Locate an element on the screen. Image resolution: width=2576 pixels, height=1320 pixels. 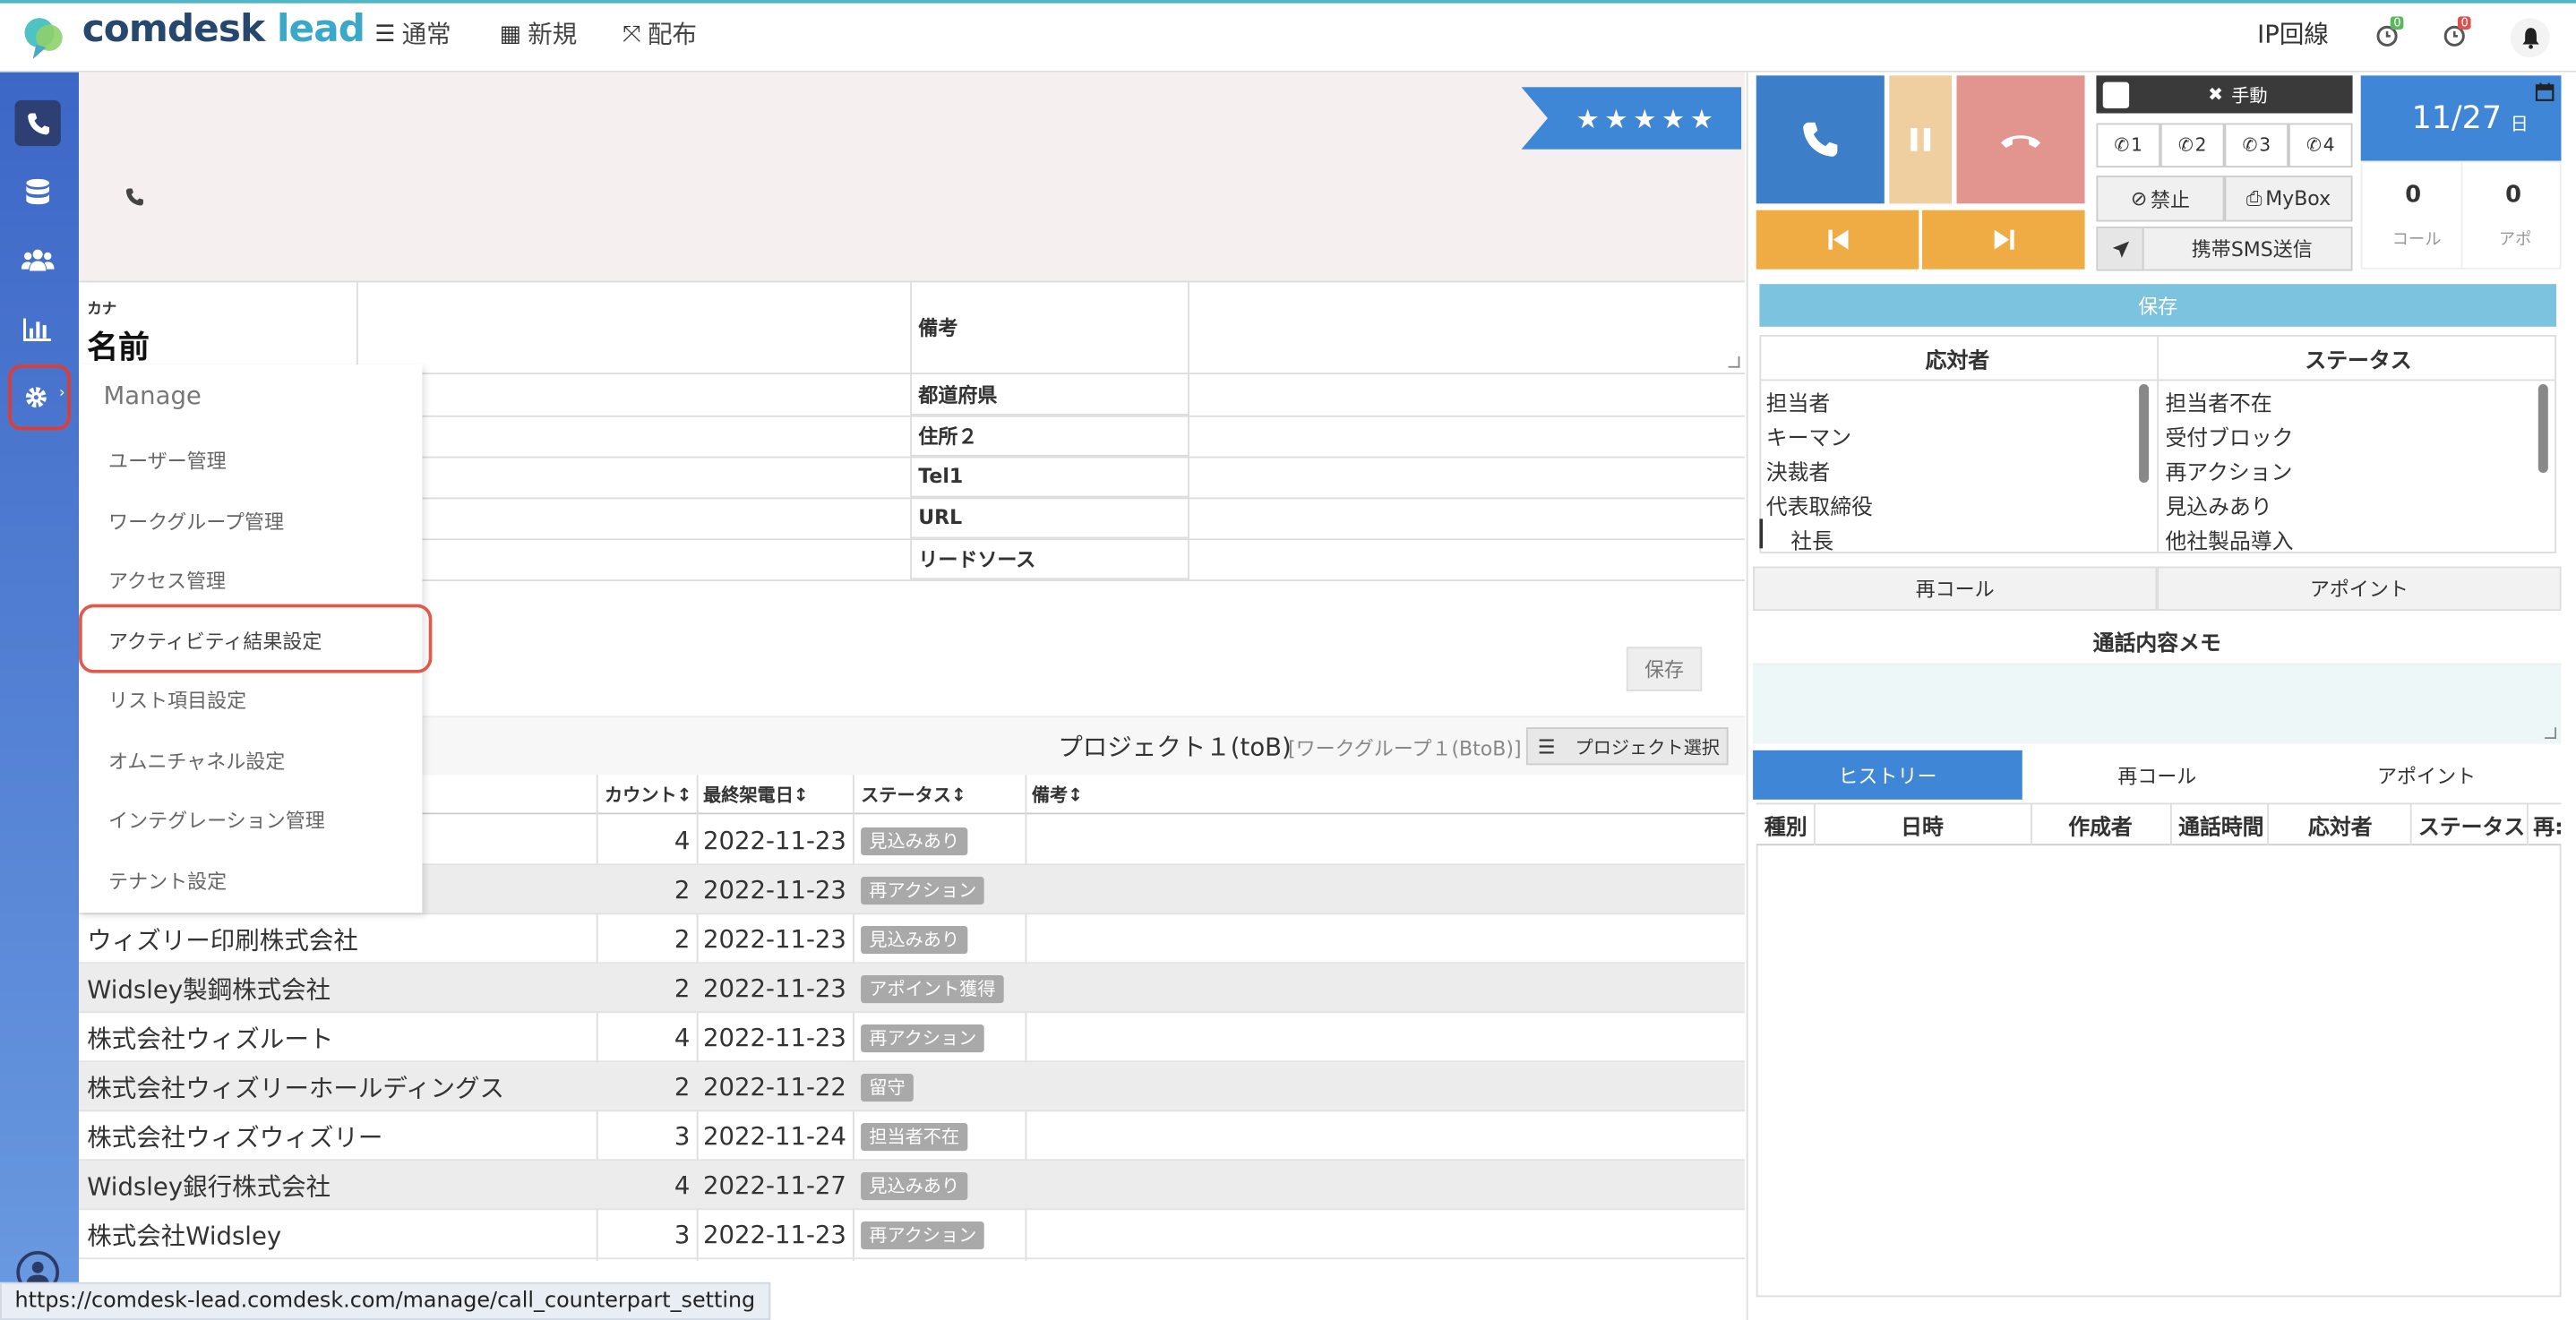
table-row: 株式会社ウィズウィズリー 3 2022-11-24 担当者不在 is located at coordinates (912, 1136).